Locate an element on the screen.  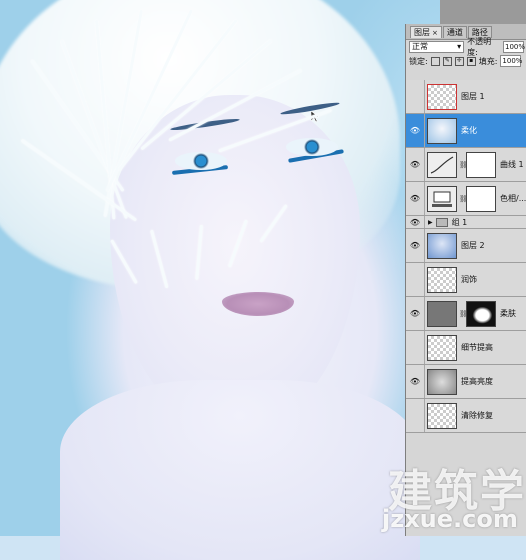
lock-label: 锁定: is located at coordinates (418, 61).